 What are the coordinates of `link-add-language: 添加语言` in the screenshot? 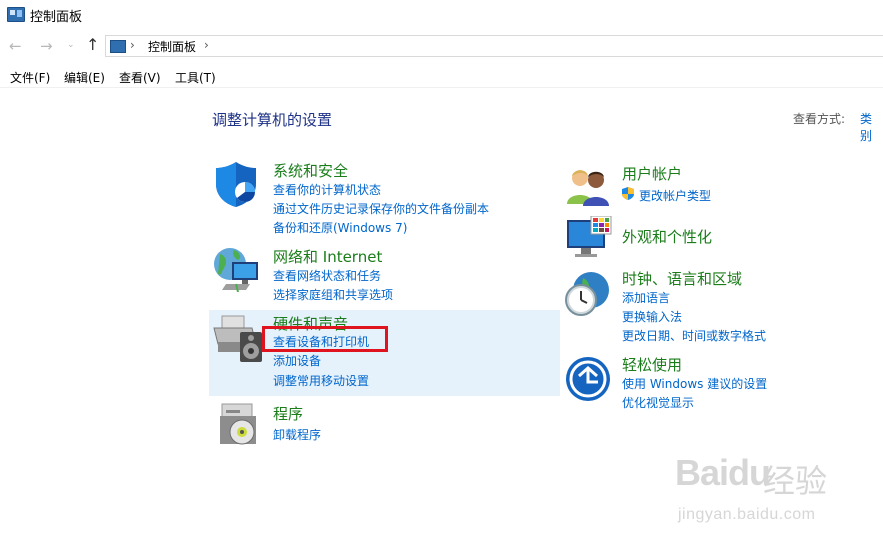 It's located at (646, 297).